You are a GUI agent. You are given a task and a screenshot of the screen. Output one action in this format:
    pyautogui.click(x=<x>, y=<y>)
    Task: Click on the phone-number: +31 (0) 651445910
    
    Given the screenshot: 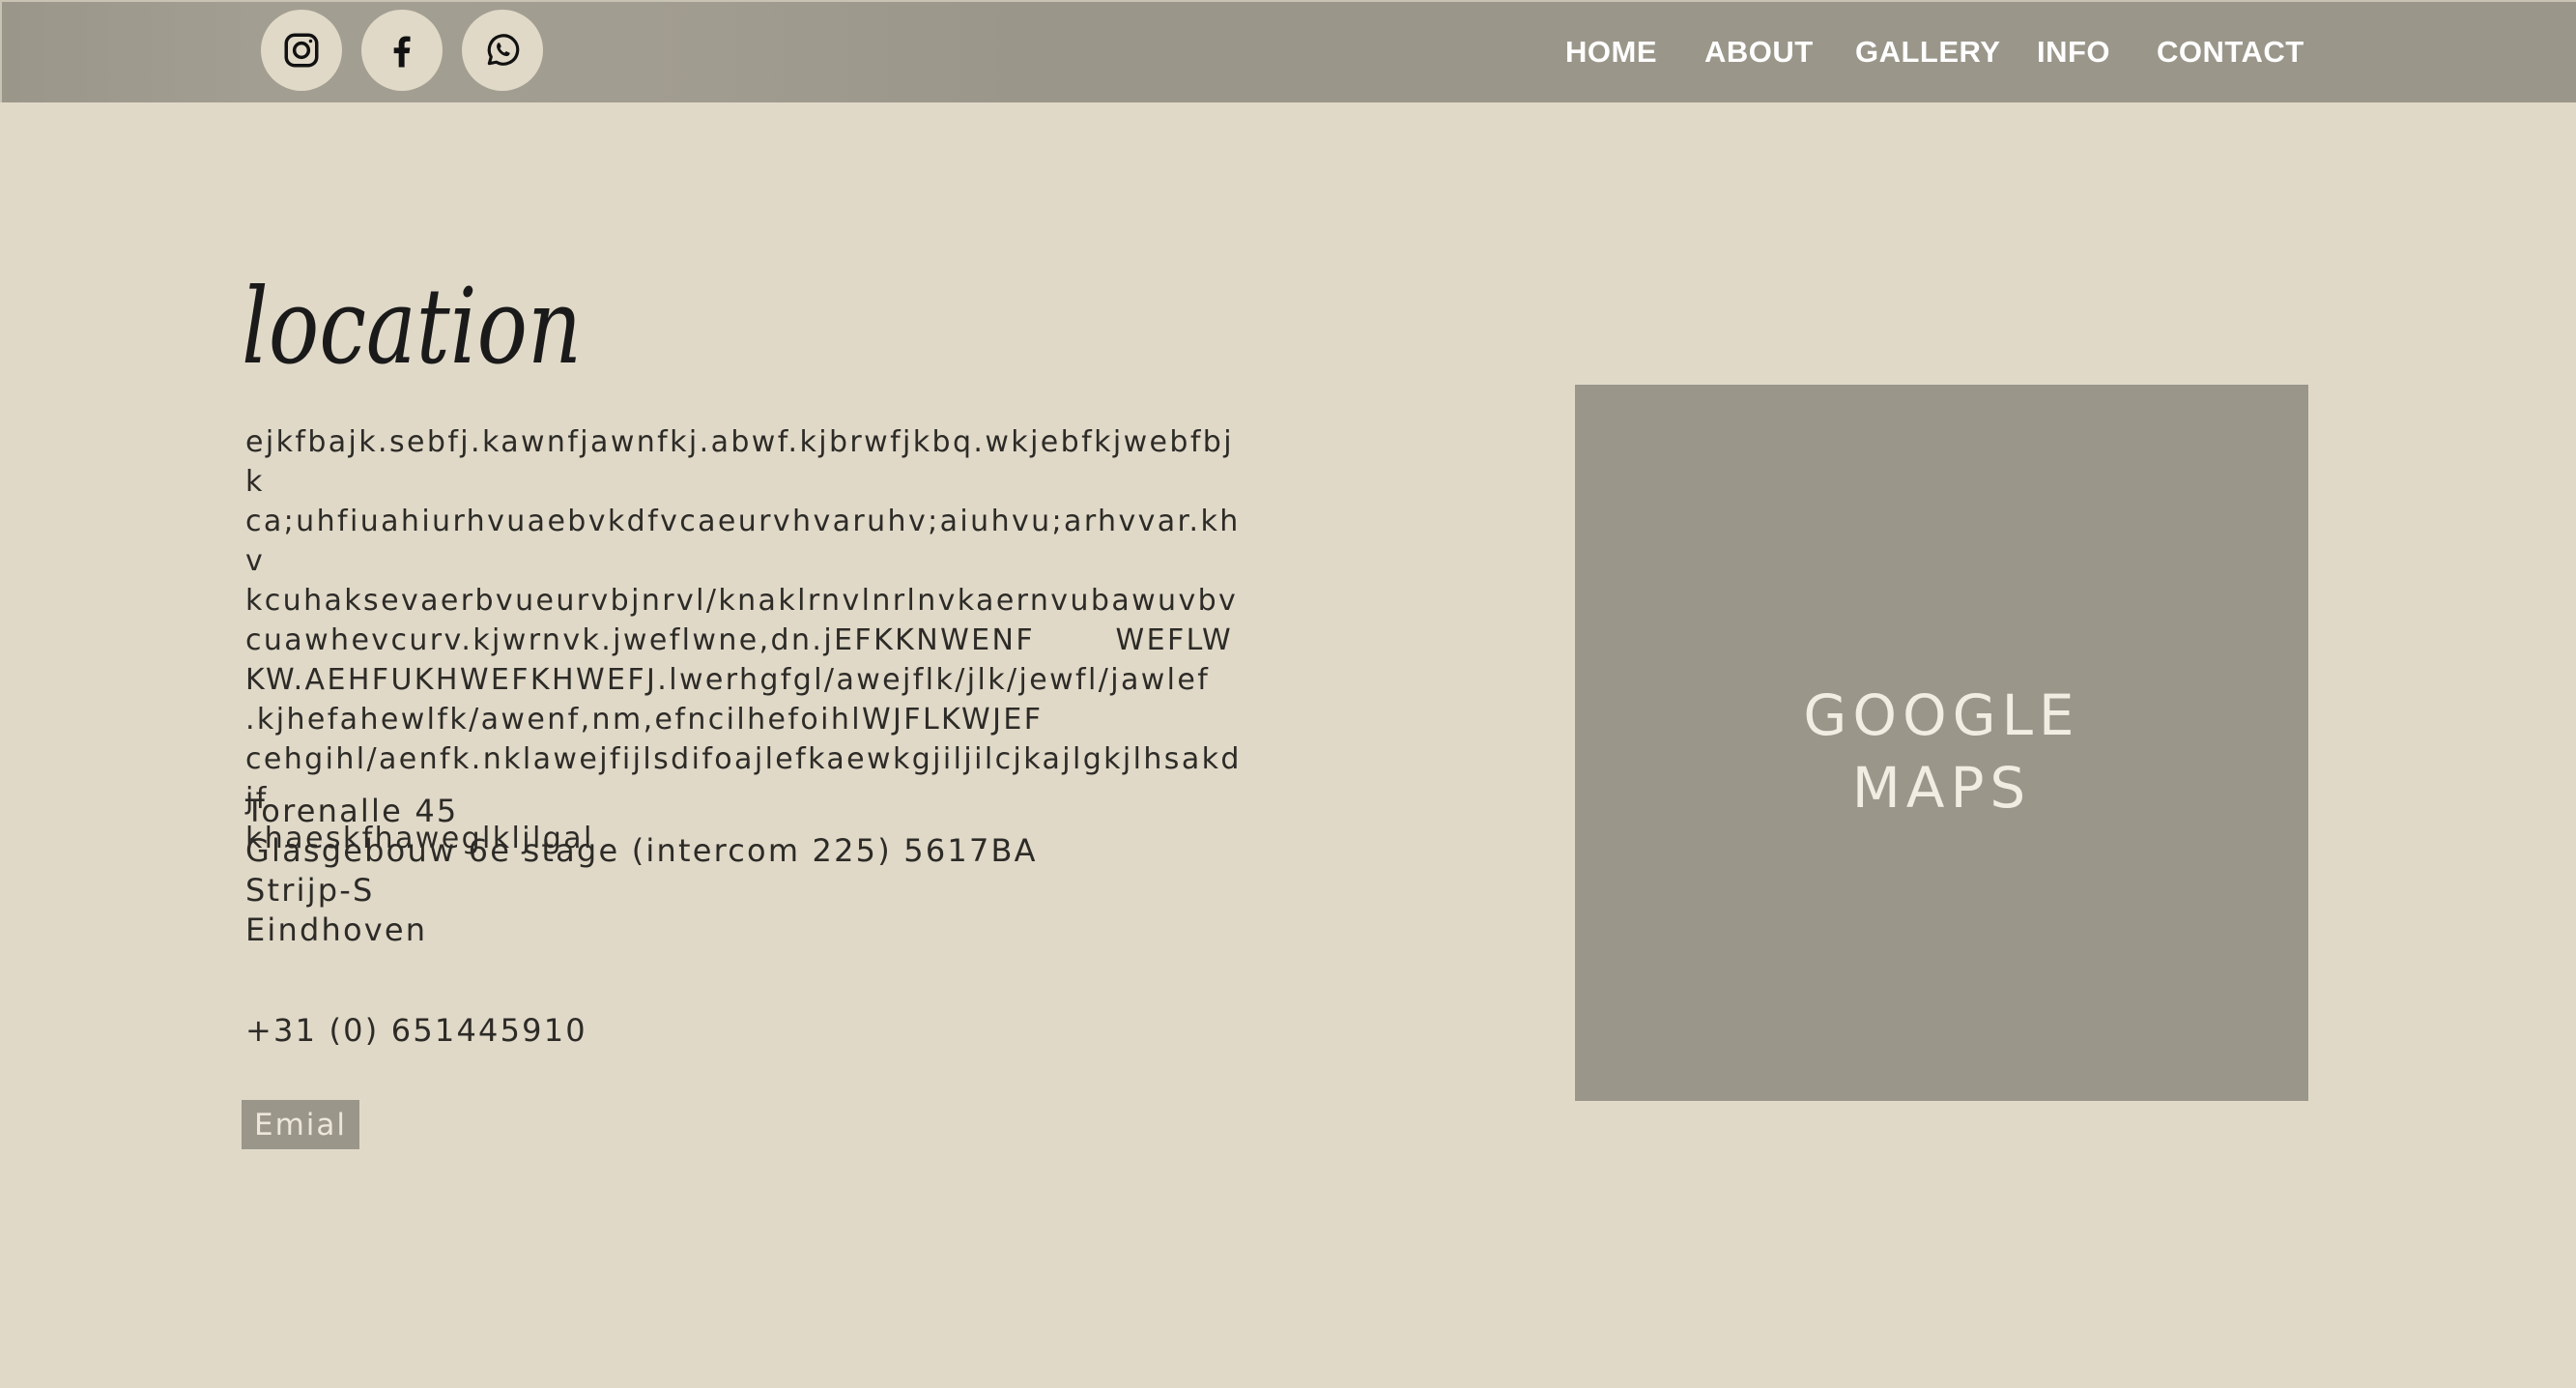 What is the action you would take?
    pyautogui.click(x=416, y=1030)
    